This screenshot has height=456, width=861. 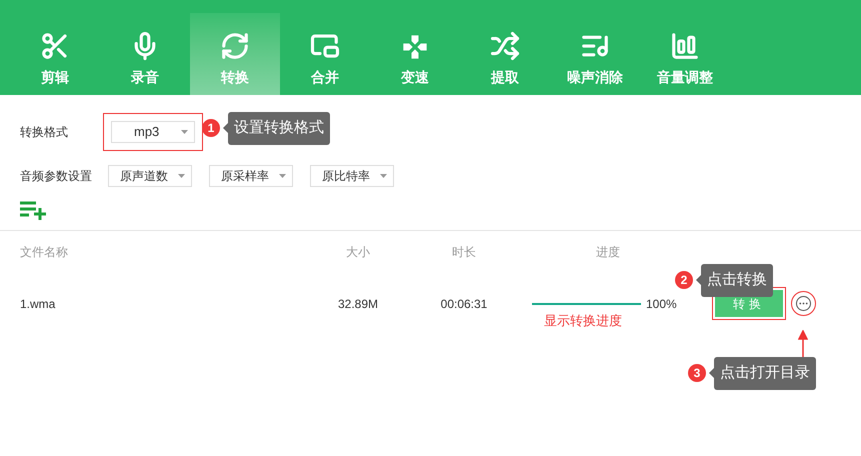 I want to click on progress-note: 显示转换进度, so click(x=583, y=321).